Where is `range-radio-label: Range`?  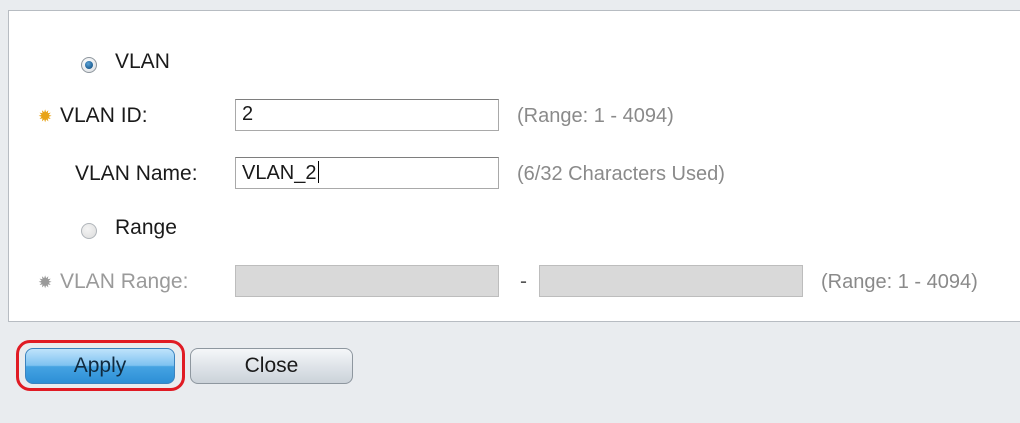
range-radio-label: Range is located at coordinates (146, 227).